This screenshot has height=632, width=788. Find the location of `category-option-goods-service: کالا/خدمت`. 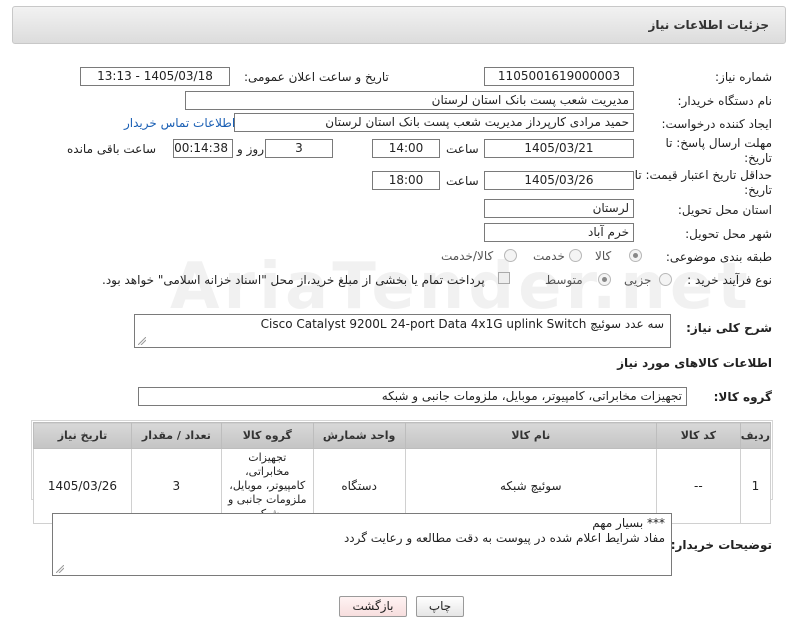

category-option-goods-service: کالا/خدمت is located at coordinates (467, 256).